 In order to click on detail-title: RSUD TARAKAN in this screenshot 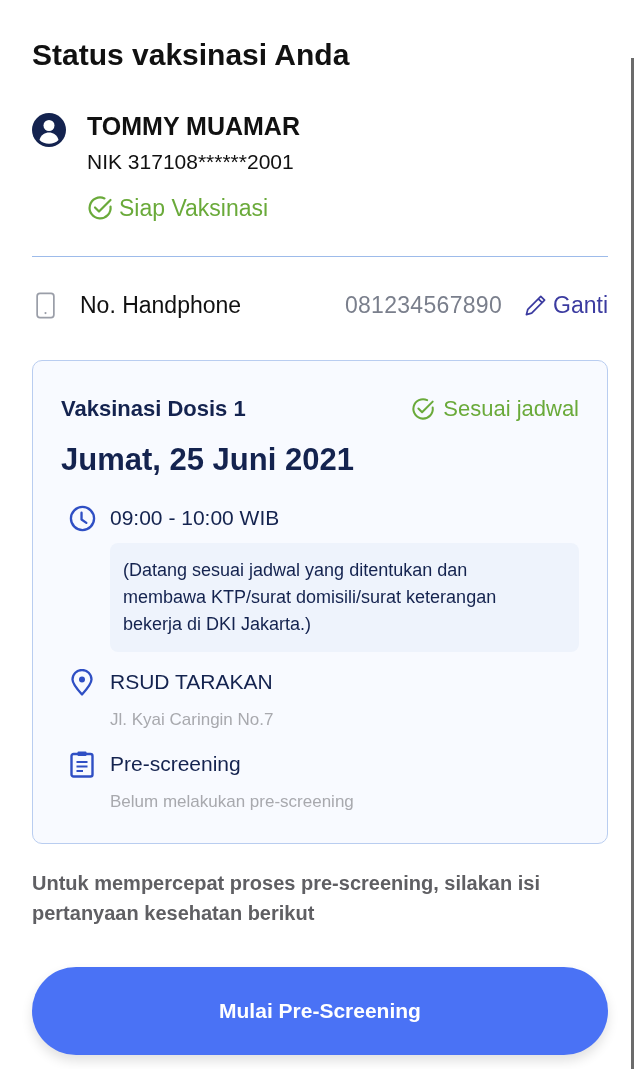, I will do `click(191, 682)`.